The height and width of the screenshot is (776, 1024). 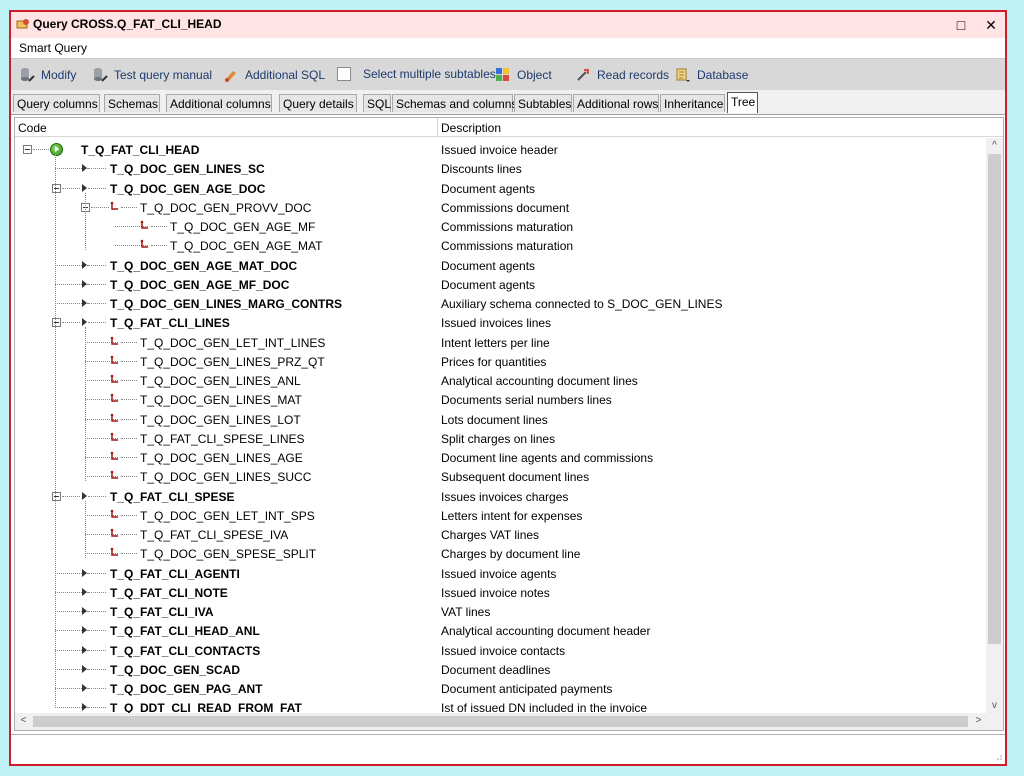 What do you see at coordinates (503, 650) in the screenshot?
I see `row-description: Issued invoice contacts` at bounding box center [503, 650].